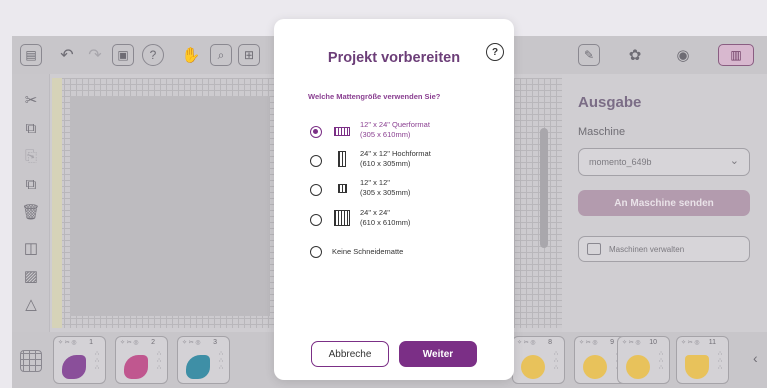 The image size is (767, 388). What do you see at coordinates (31, 248) in the screenshot?
I see `group-icon: ◫` at bounding box center [31, 248].